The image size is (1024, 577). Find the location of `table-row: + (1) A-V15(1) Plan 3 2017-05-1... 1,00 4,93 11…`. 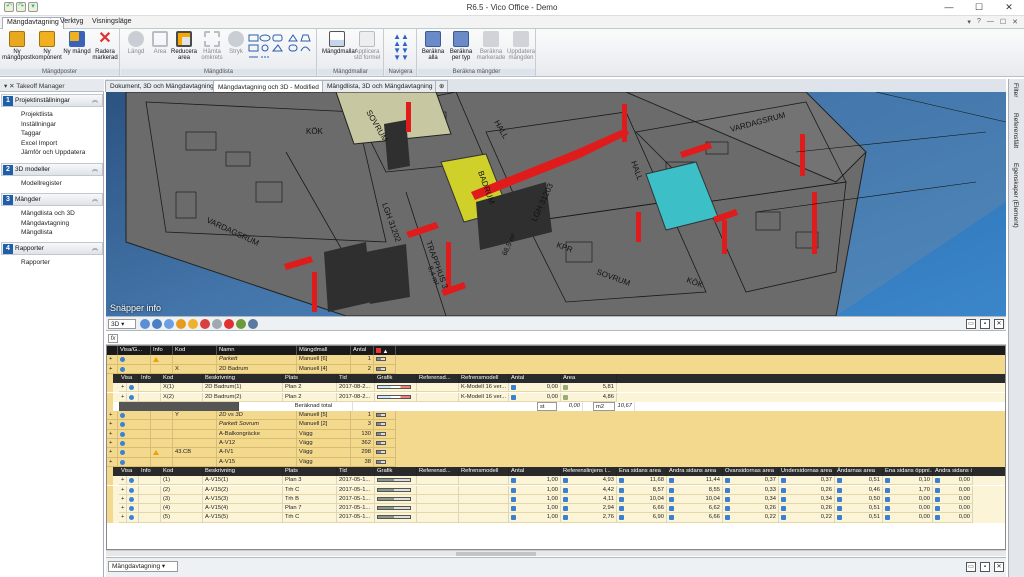

table-row: + (1) A-V15(1) Plan 3 2017-05-1... 1,00 4,93 11… is located at coordinates (556, 481).